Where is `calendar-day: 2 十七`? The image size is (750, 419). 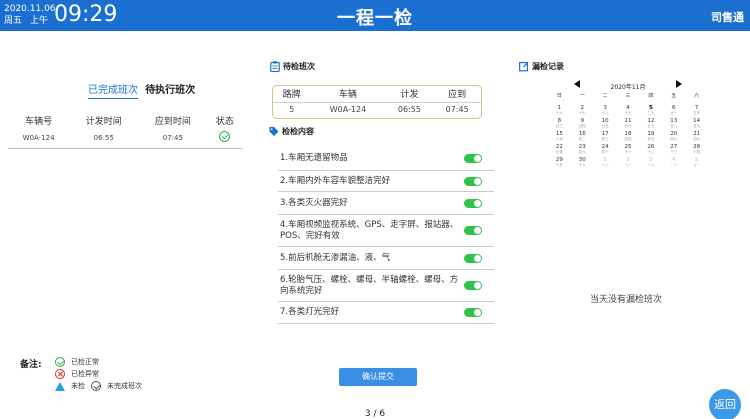 calendar-day: 2 十七 is located at coordinates (582, 111).